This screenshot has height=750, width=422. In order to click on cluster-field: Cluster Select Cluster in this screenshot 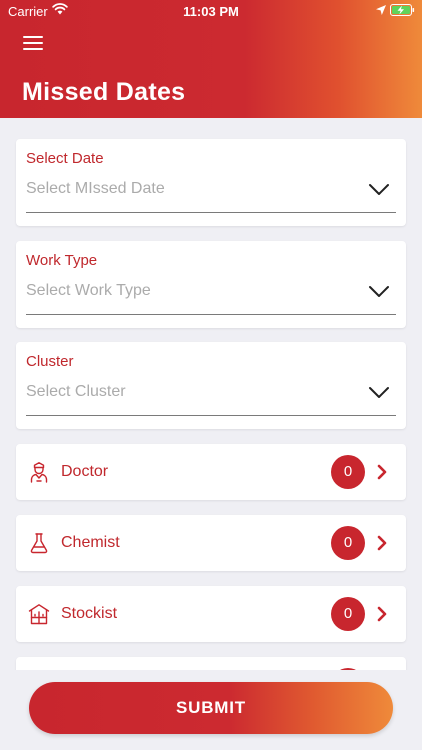, I will do `click(211, 385)`.